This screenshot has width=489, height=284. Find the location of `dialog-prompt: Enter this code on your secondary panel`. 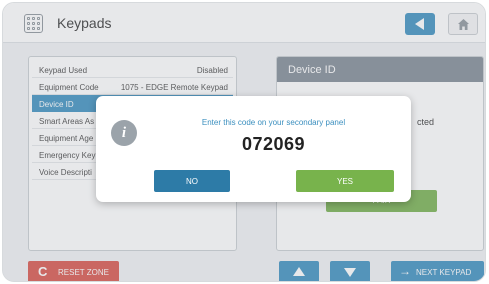

dialog-prompt: Enter this code on your secondary panel is located at coordinates (273, 122).